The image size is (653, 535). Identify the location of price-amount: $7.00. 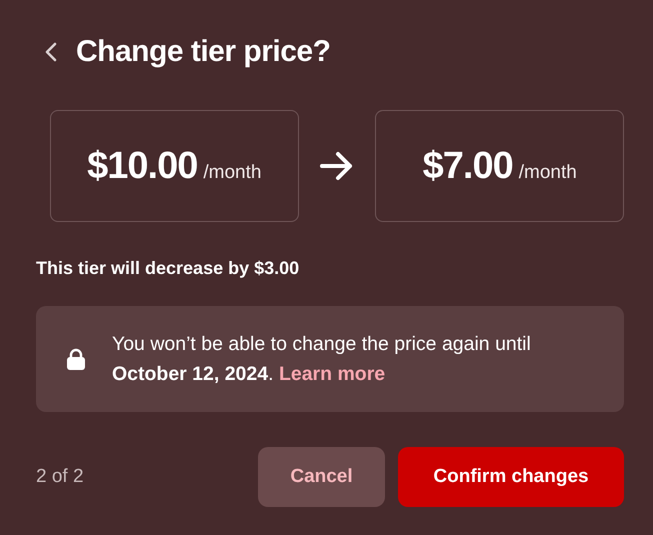
(467, 166).